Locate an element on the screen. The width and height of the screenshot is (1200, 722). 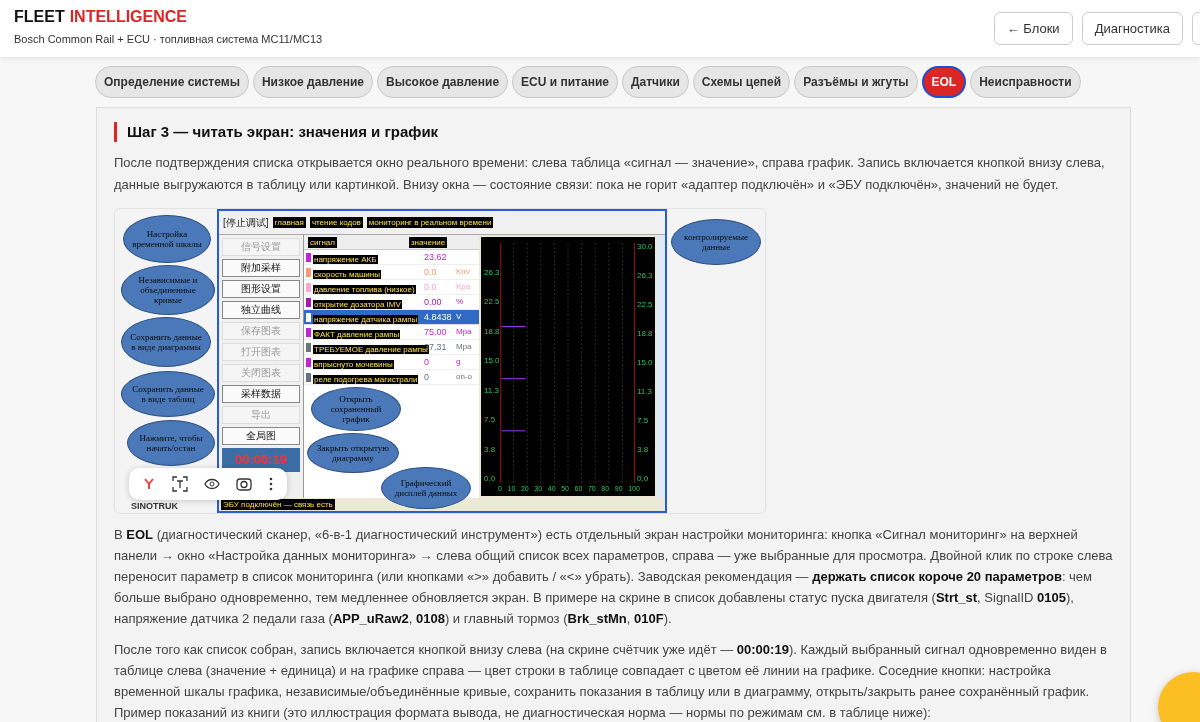
signal-value: 23.62 is located at coordinates (436, 257).